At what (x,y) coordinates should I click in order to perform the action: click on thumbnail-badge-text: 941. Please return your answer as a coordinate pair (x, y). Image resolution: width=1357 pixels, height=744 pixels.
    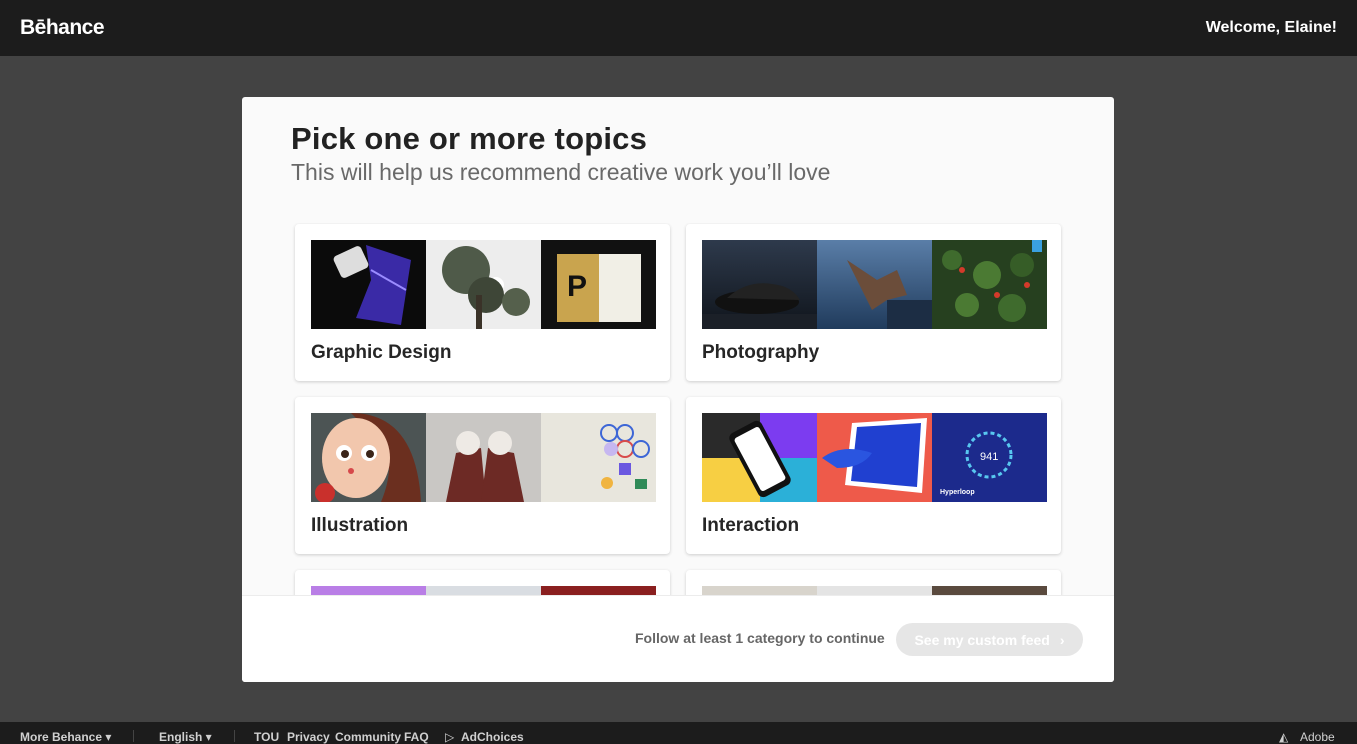
    Looking at the image, I should click on (989, 457).